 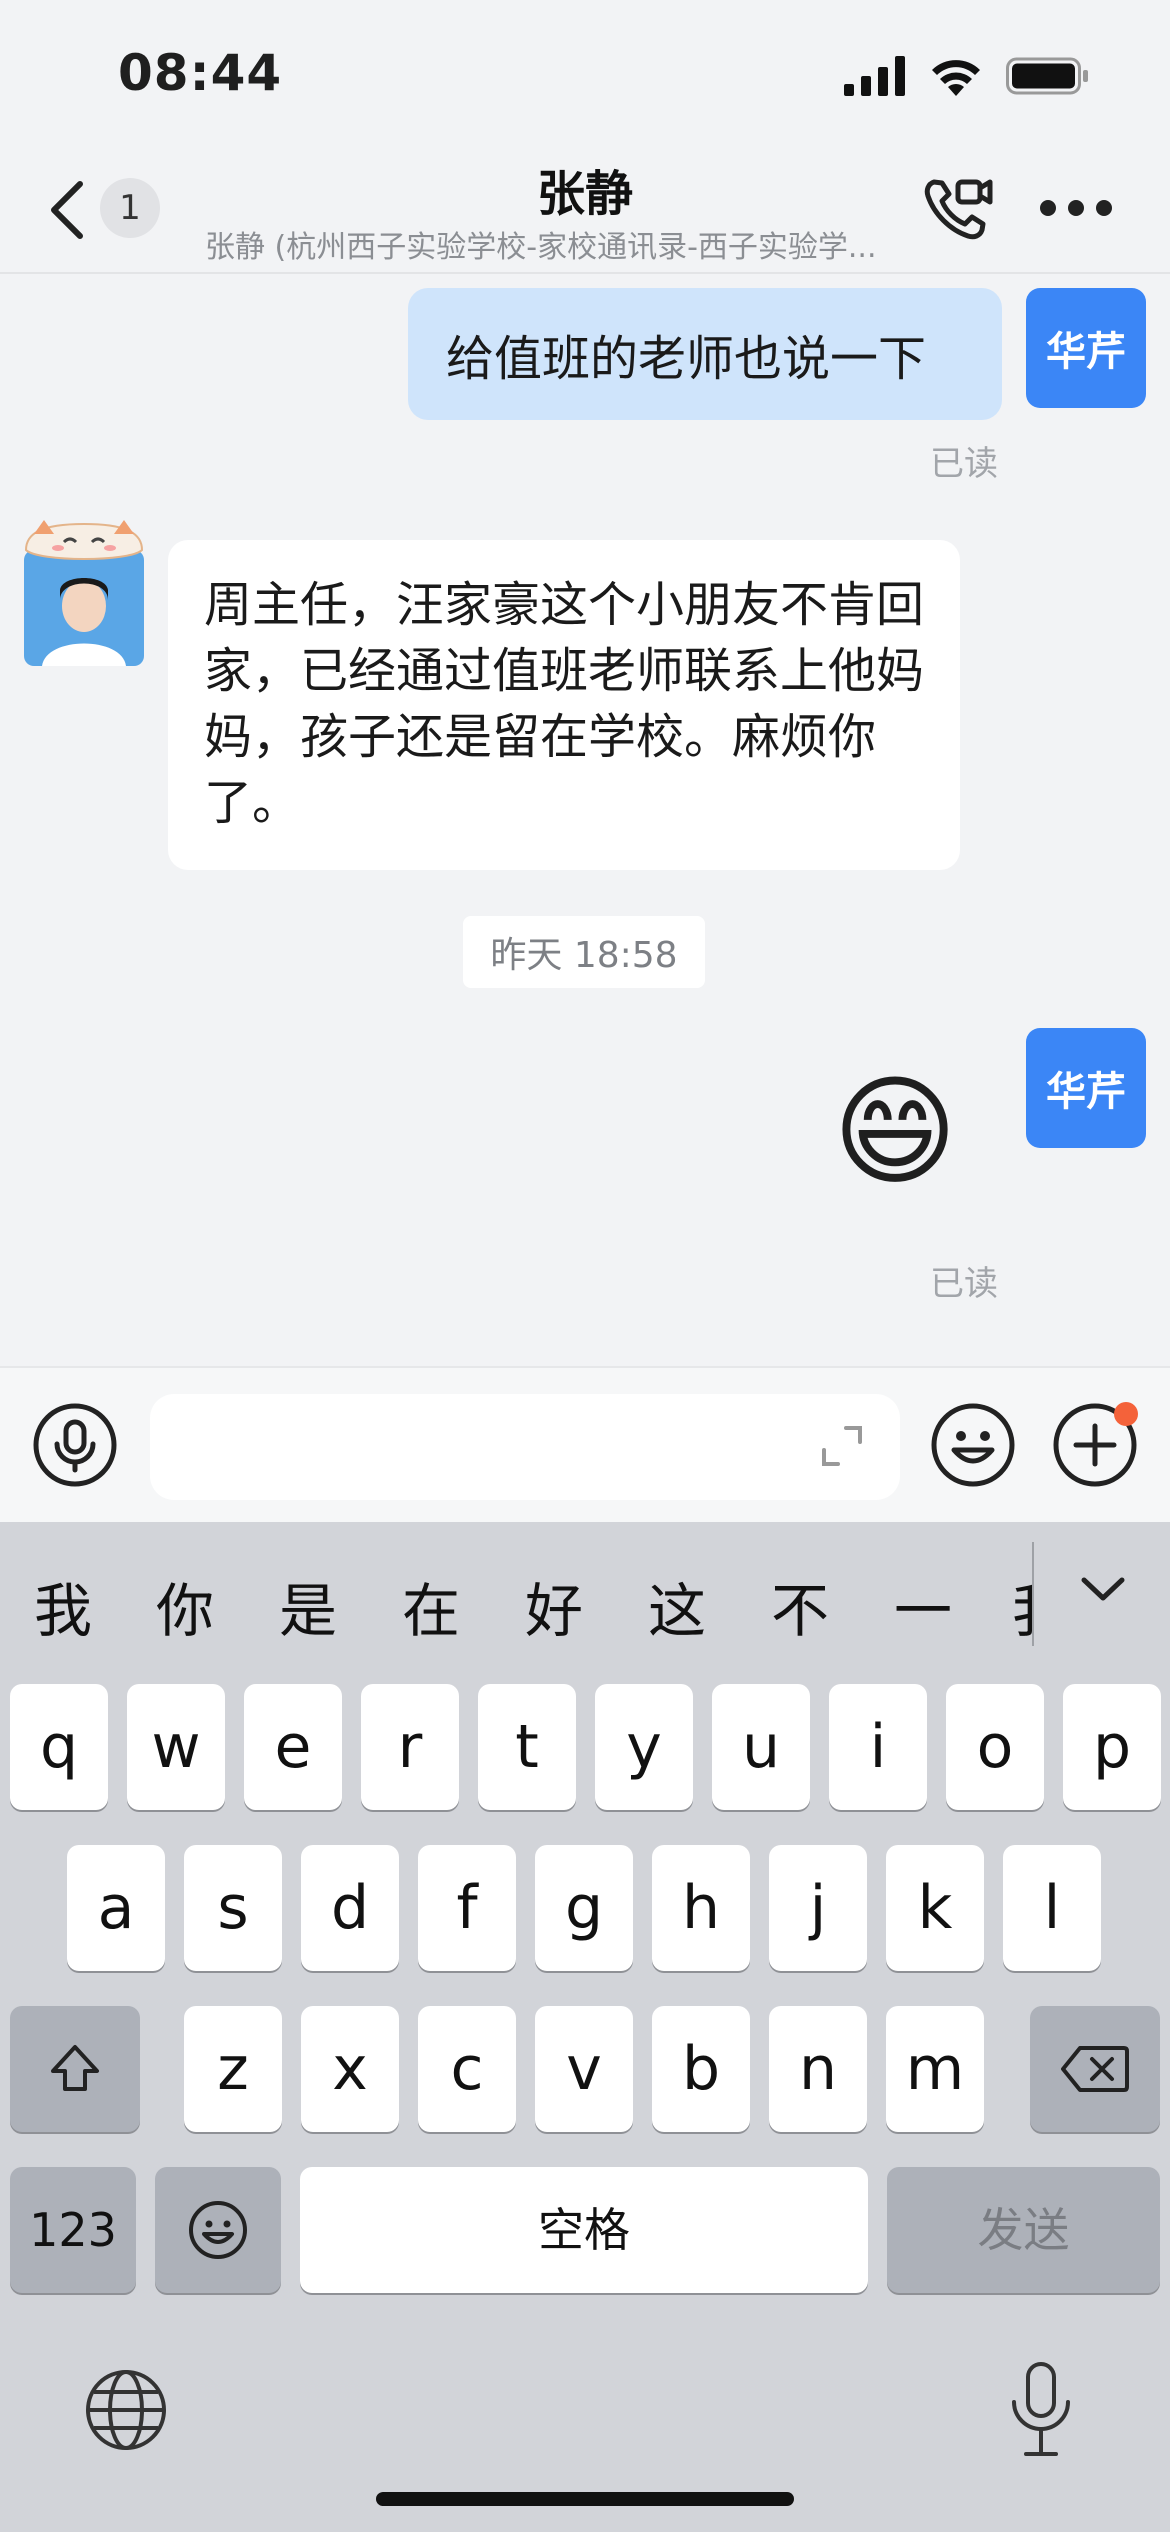 What do you see at coordinates (293, 1747) in the screenshot?
I see `key-e: e` at bounding box center [293, 1747].